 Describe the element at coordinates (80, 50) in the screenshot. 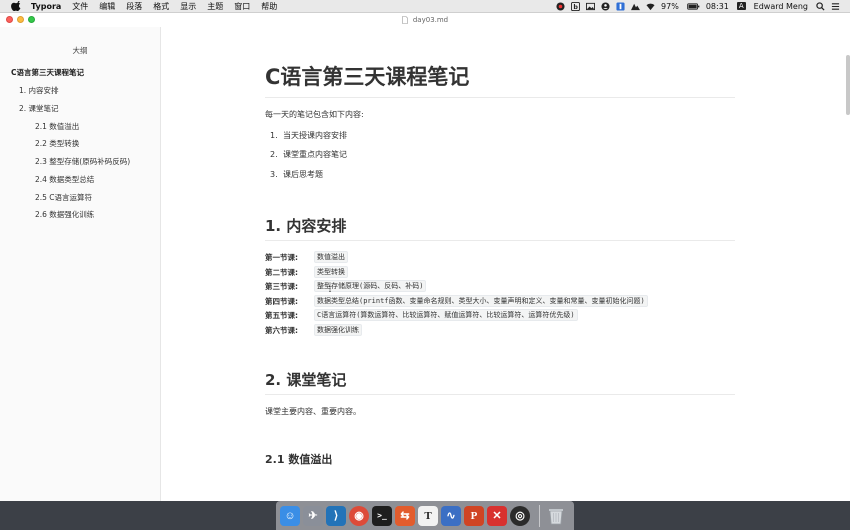

I see `sidebar-header: 大纲` at that location.